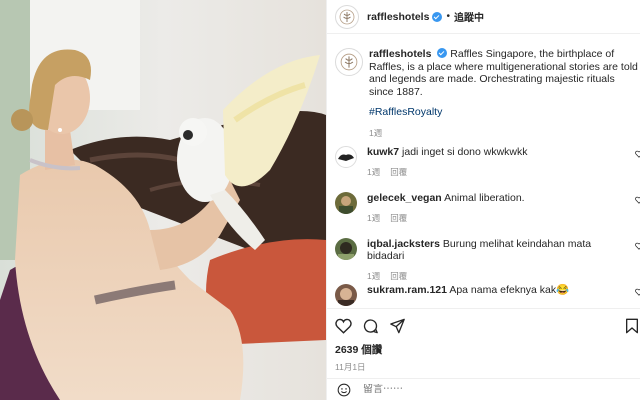  I want to click on save-bookmark-icon, so click(632, 326).